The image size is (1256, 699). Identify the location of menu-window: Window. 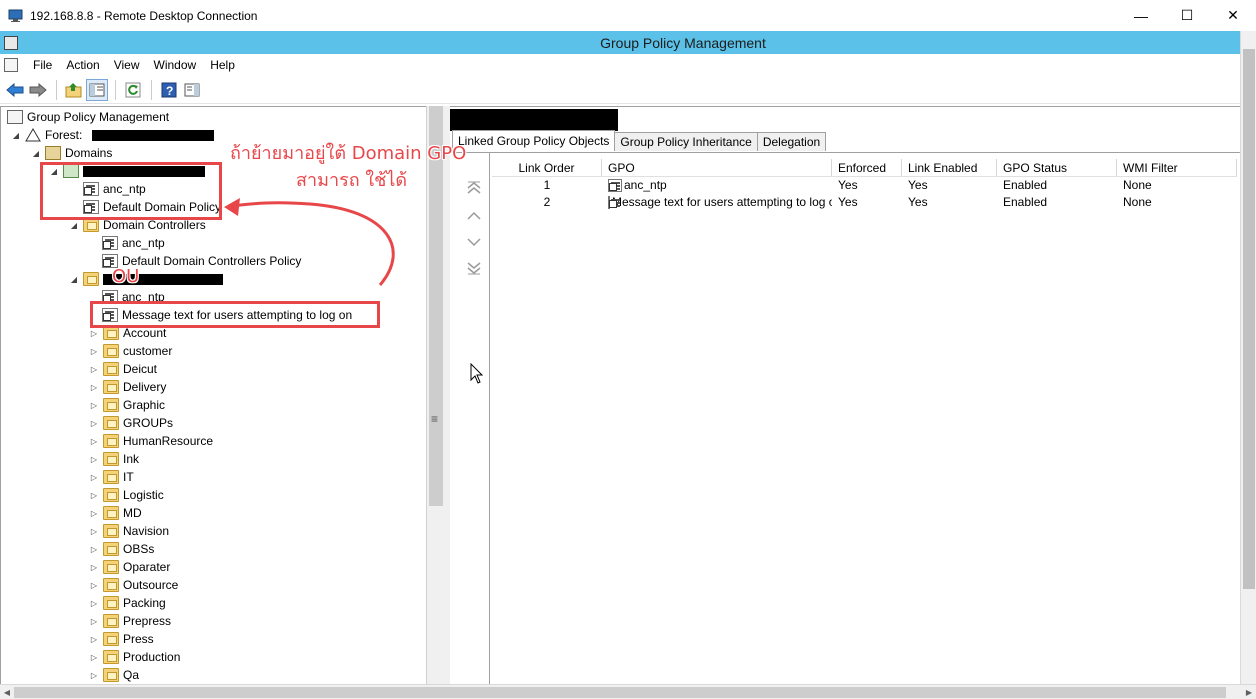
(175, 65).